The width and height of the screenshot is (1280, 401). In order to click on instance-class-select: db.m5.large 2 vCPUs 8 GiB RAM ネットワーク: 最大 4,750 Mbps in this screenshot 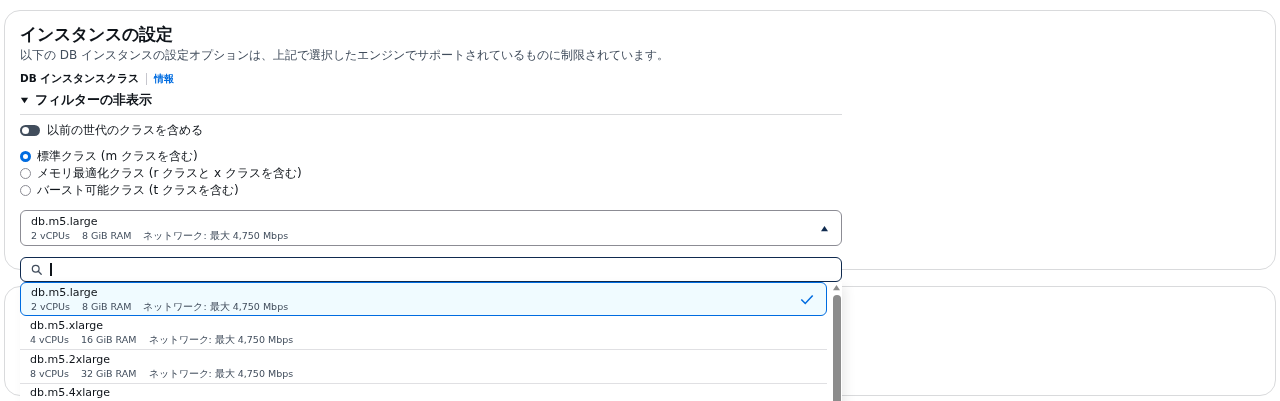, I will do `click(431, 228)`.